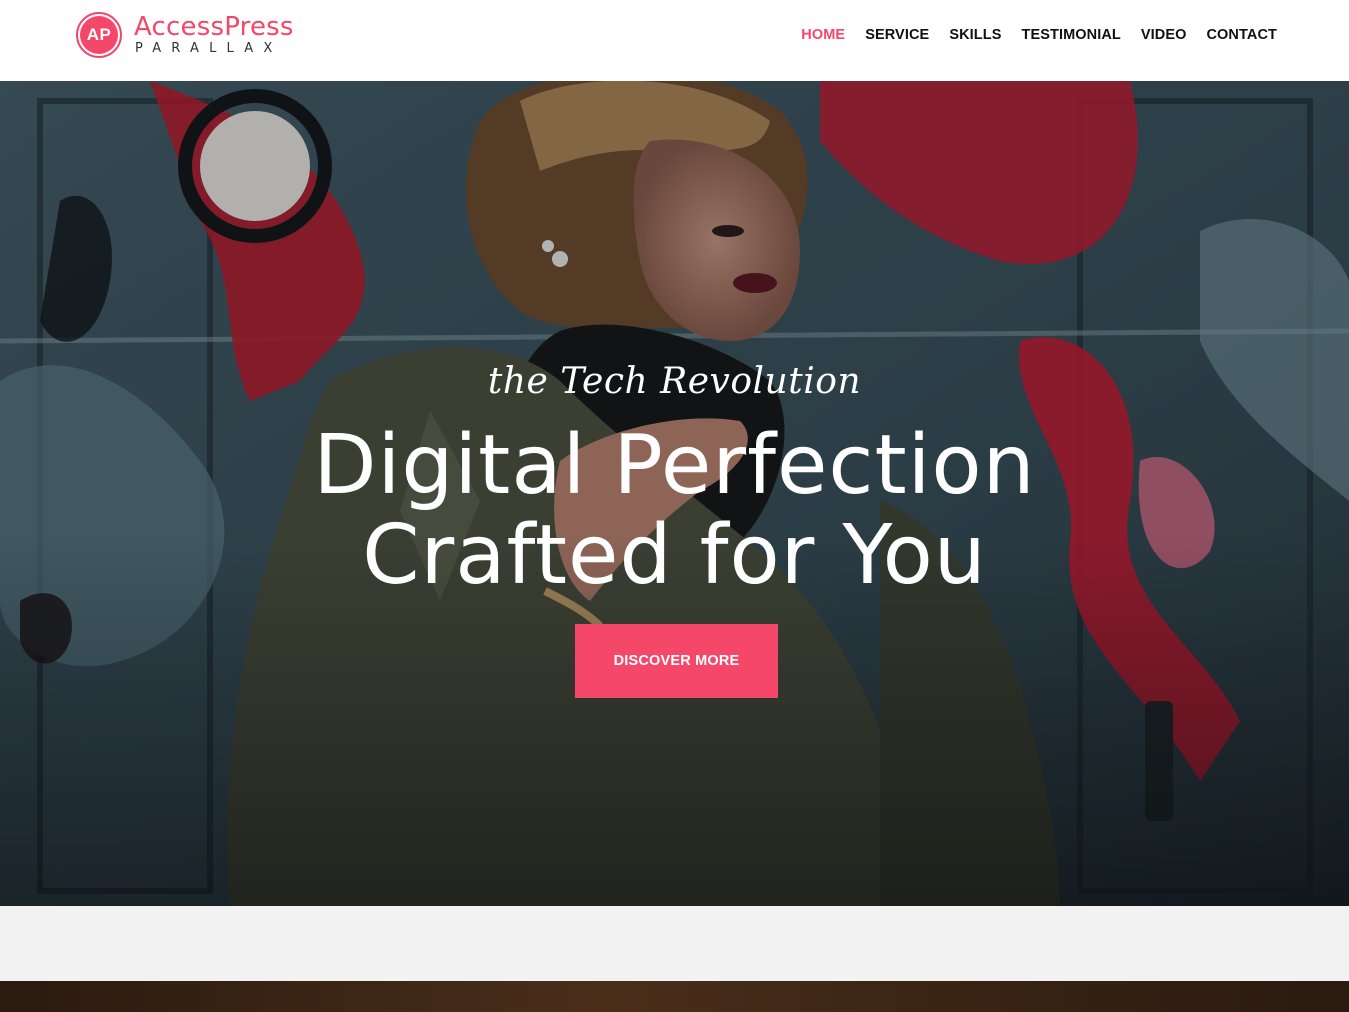  What do you see at coordinates (823, 35) in the screenshot?
I see `nav-item-home: HOME` at bounding box center [823, 35].